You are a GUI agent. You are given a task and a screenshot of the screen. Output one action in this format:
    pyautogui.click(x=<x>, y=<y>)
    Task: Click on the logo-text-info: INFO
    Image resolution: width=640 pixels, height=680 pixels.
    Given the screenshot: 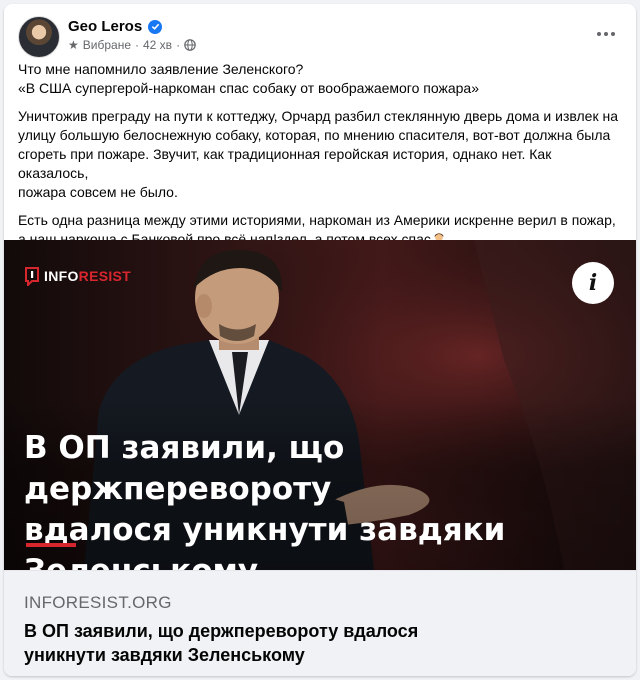 What is the action you would take?
    pyautogui.click(x=61, y=276)
    